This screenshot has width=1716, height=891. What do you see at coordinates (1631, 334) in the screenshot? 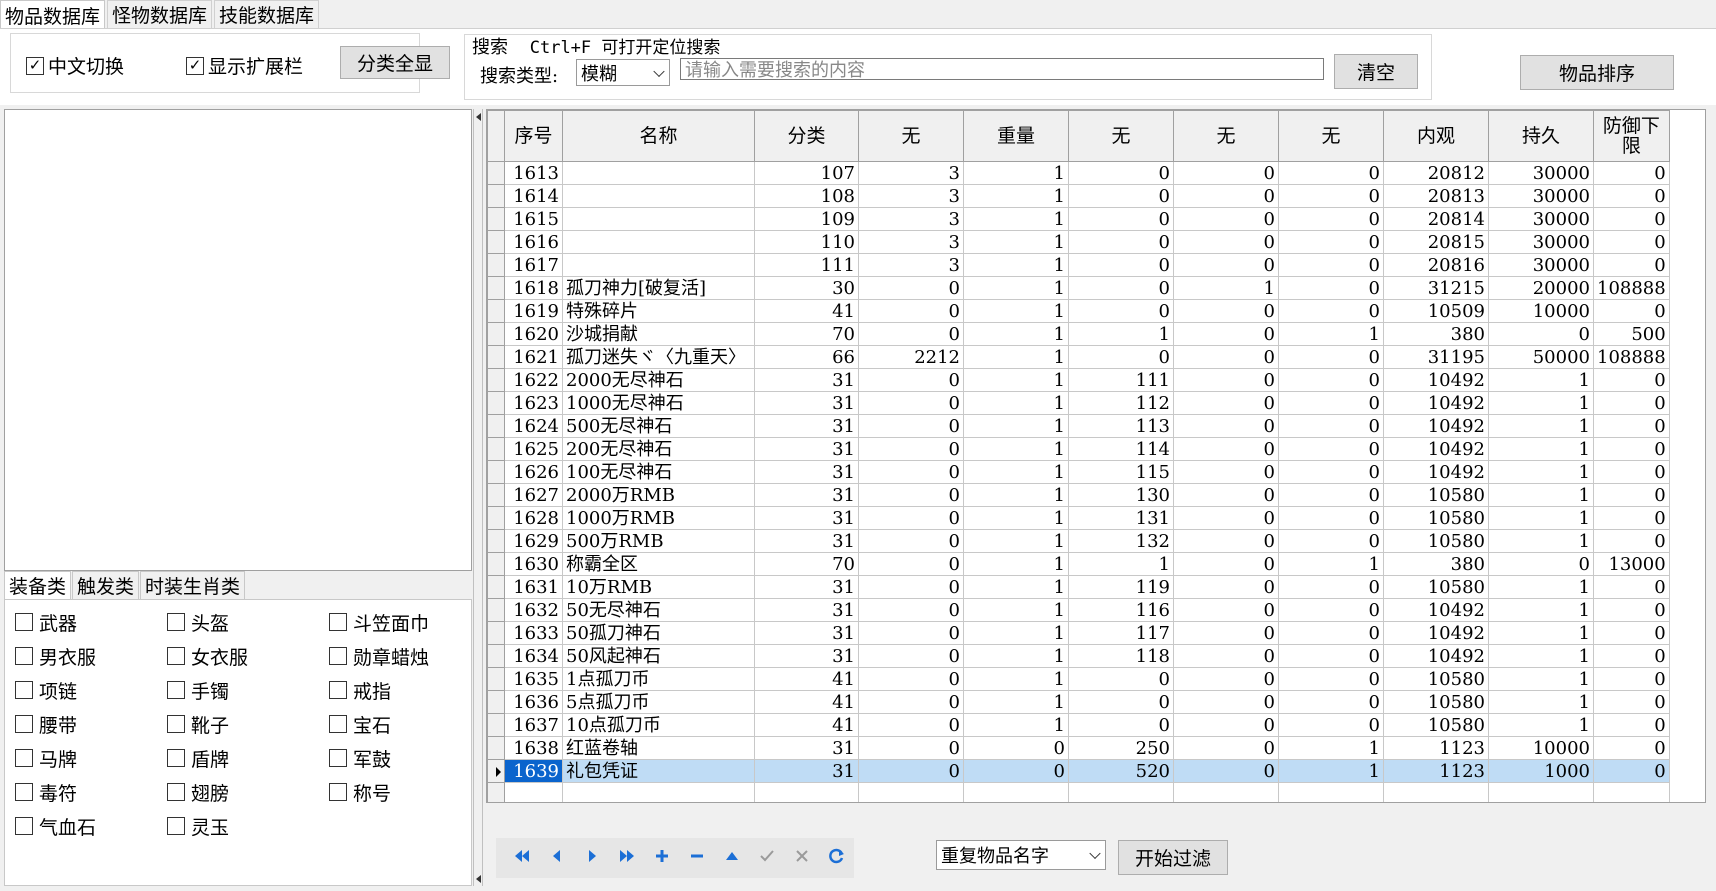
I see `table-cell: 500` at bounding box center [1631, 334].